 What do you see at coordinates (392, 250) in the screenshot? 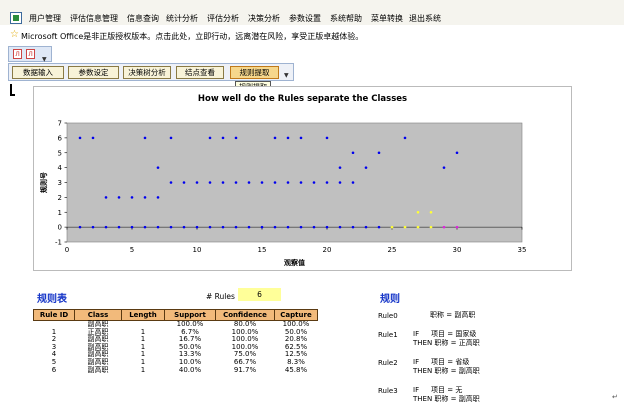
I see `x-tick-label: 25` at bounding box center [392, 250].